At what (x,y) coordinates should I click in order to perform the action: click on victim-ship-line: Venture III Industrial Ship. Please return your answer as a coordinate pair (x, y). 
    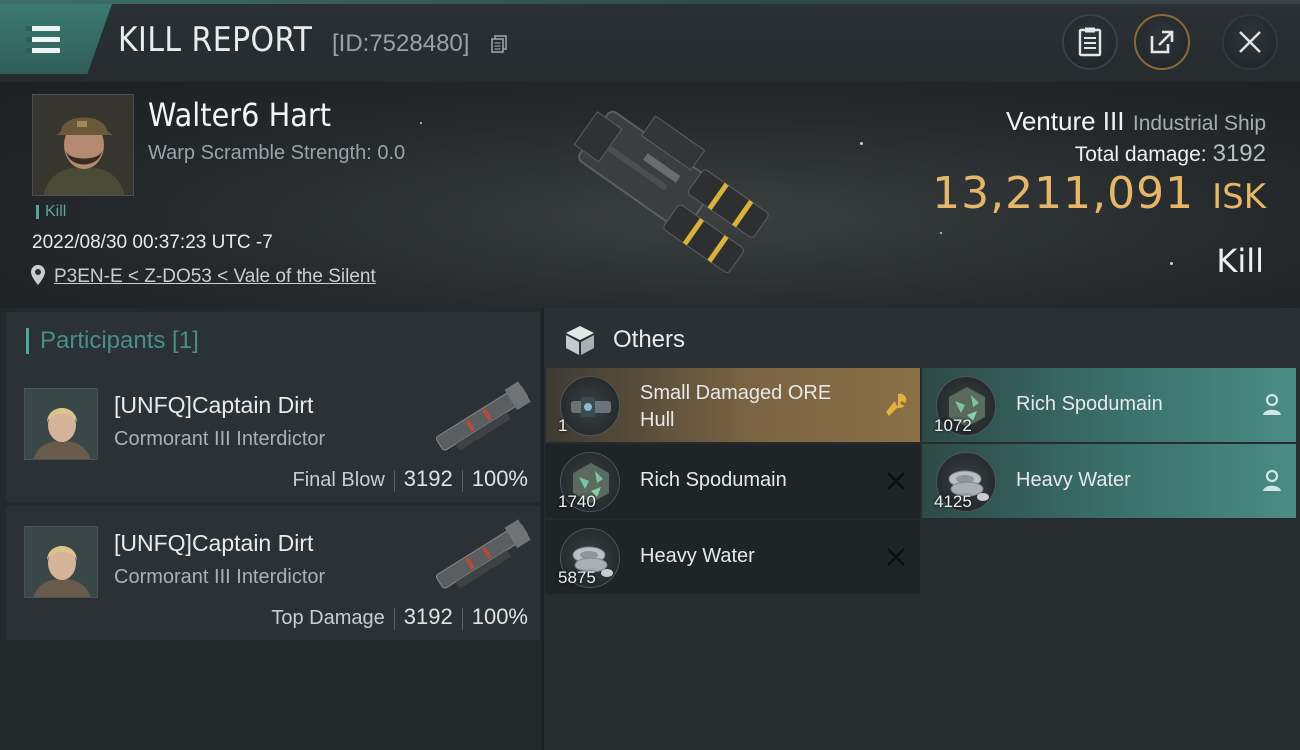
    Looking at the image, I should click on (1136, 121).